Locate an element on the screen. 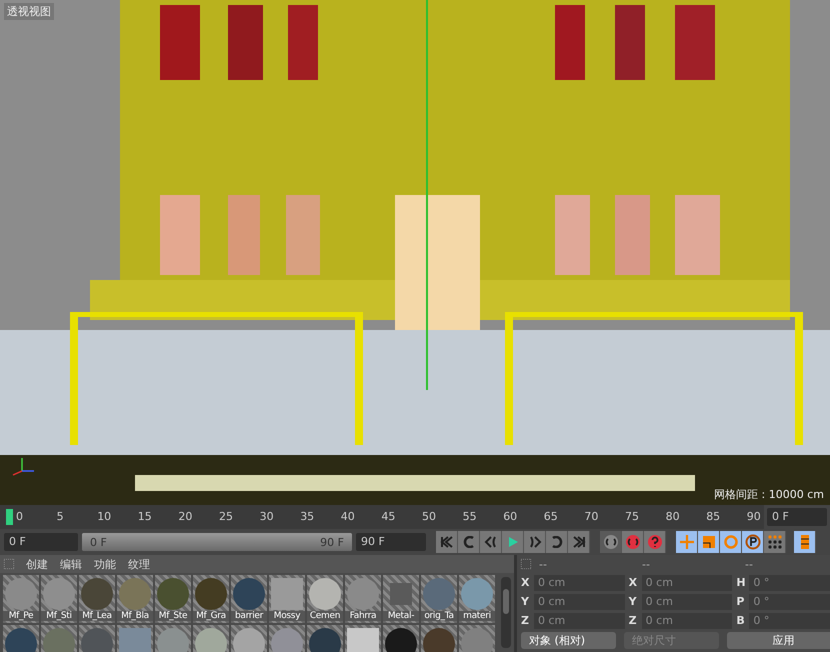 Image resolution: width=830 pixels, height=652 pixels. prev-frame-icon is located at coordinates (491, 542).